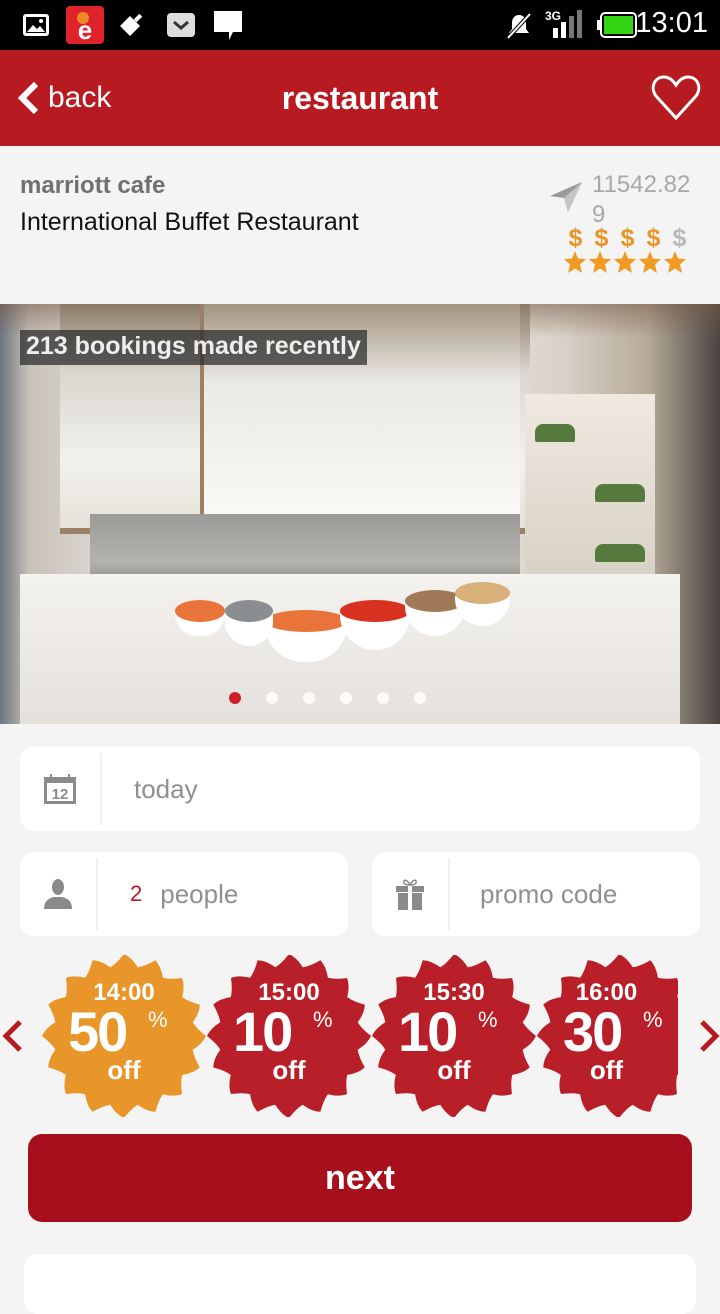 This screenshot has width=720, height=1314. Describe the element at coordinates (12, 1036) in the screenshot. I see `chevron-left-icon` at that location.